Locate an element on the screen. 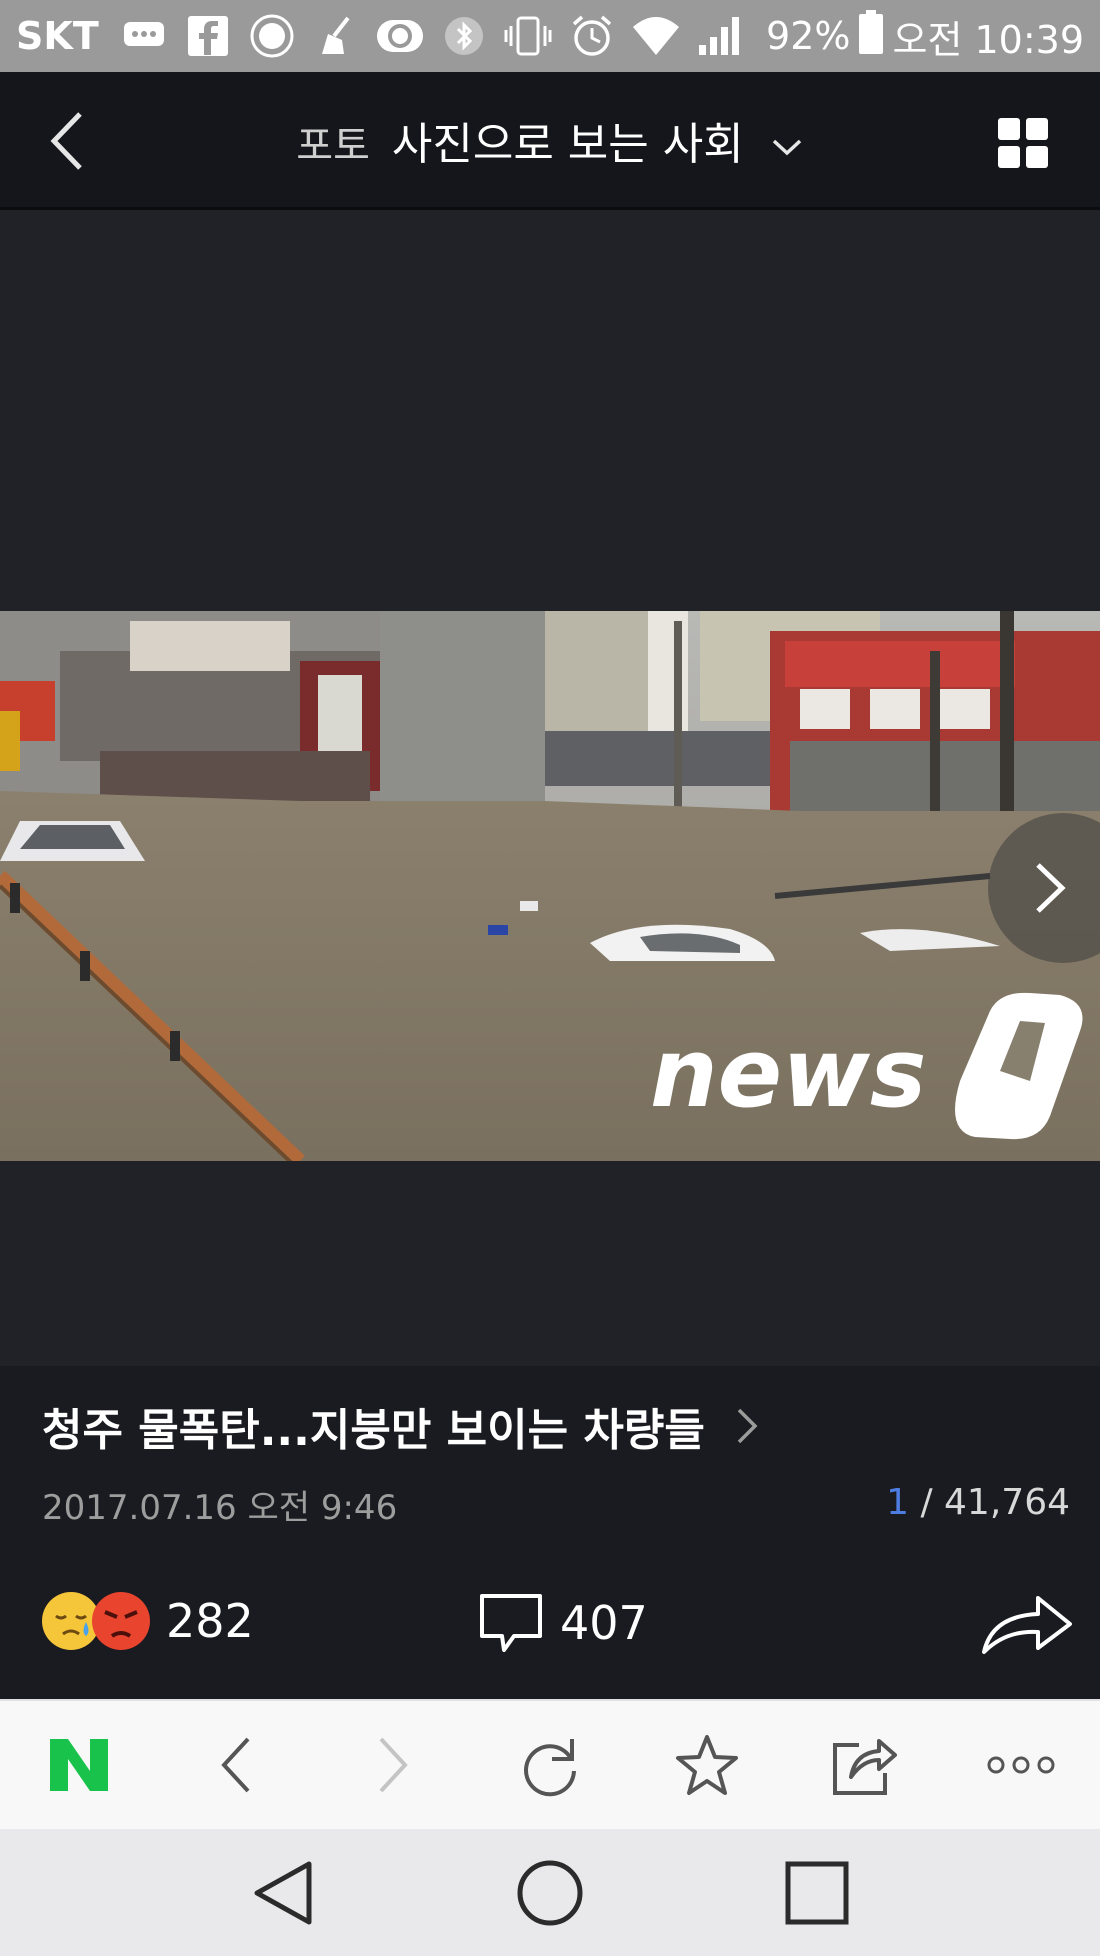  bookmark-button is located at coordinates (706, 1765).